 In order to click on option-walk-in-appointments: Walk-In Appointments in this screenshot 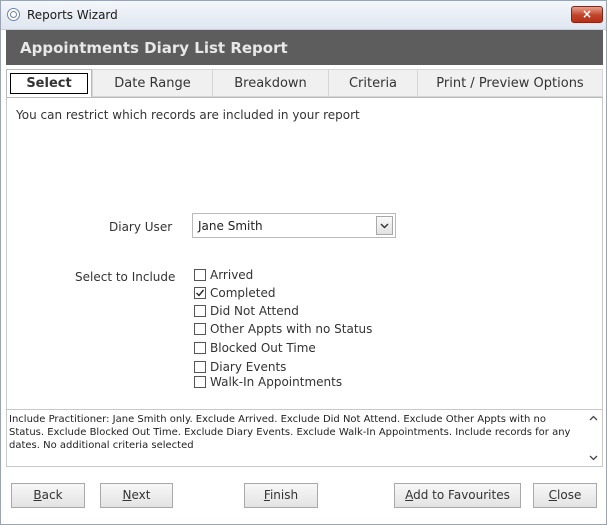, I will do `click(283, 383)`.